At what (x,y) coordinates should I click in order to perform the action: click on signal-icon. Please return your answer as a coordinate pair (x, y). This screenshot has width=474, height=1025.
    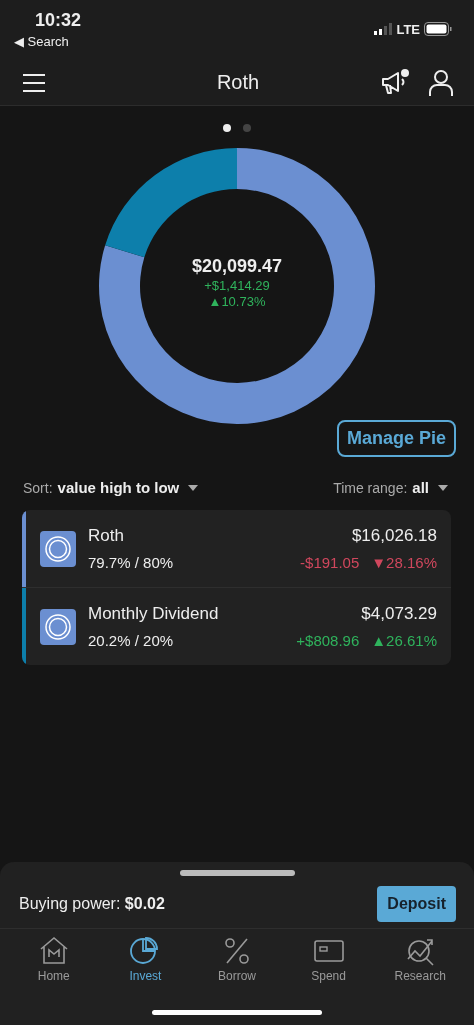
    Looking at the image, I should click on (383, 29).